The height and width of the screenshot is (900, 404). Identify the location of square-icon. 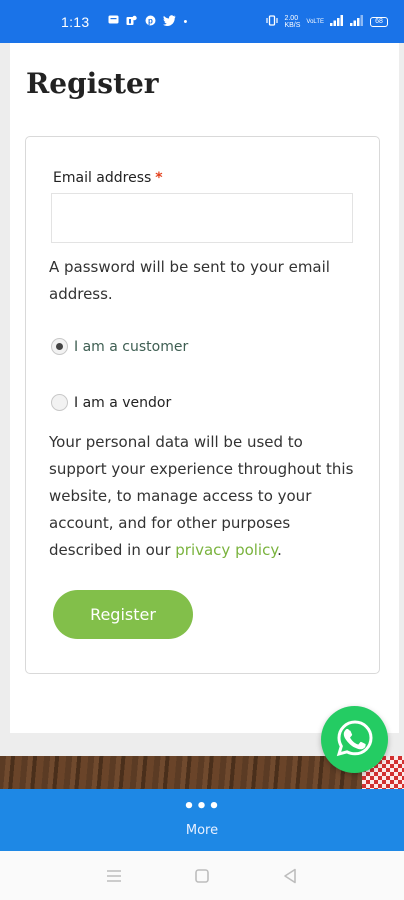
(202, 875).